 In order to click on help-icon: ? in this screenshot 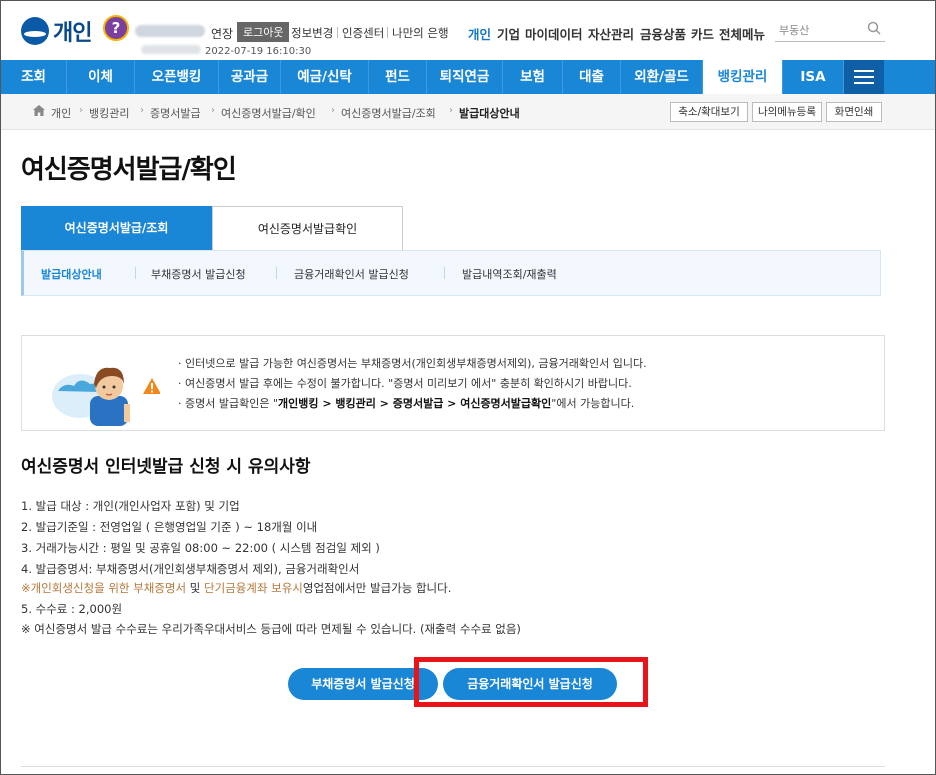, I will do `click(116, 28)`.